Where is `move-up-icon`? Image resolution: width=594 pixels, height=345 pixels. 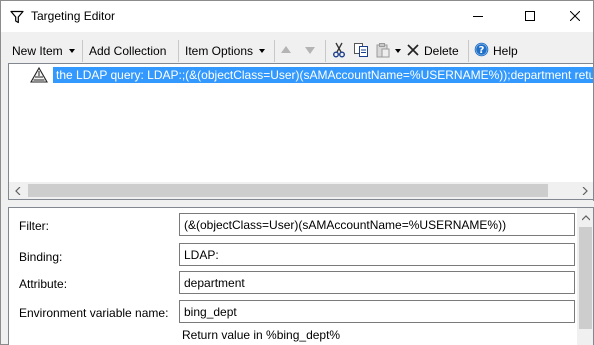
move-up-icon is located at coordinates (286, 51).